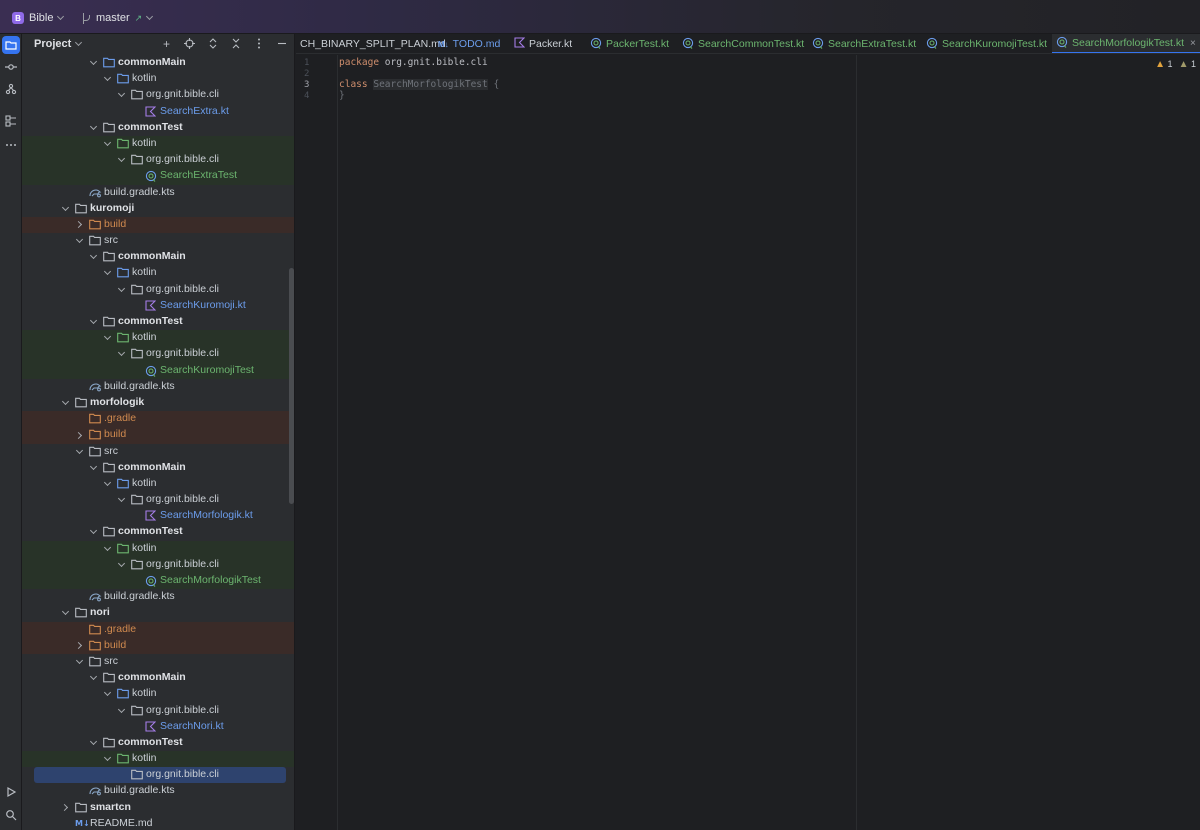 The height and width of the screenshot is (830, 1200). Describe the element at coordinates (11, 67) in the screenshot. I see `commit-tool-button` at that location.